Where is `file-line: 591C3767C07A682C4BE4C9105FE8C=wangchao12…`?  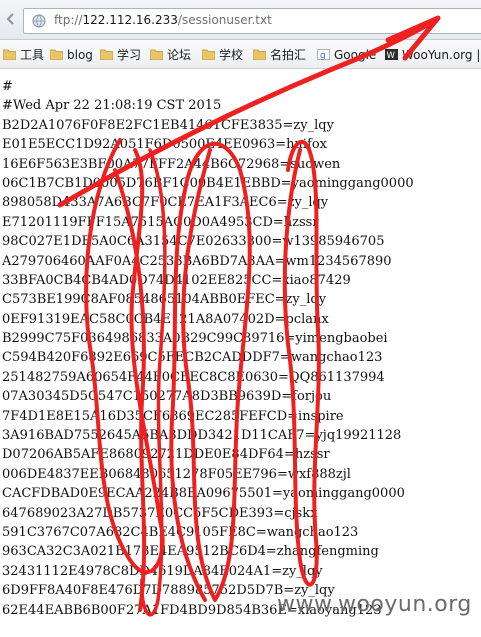
file-line: 591C3767C07A682C4BE4C9105FE8C=wangchao12… is located at coordinates (180, 532).